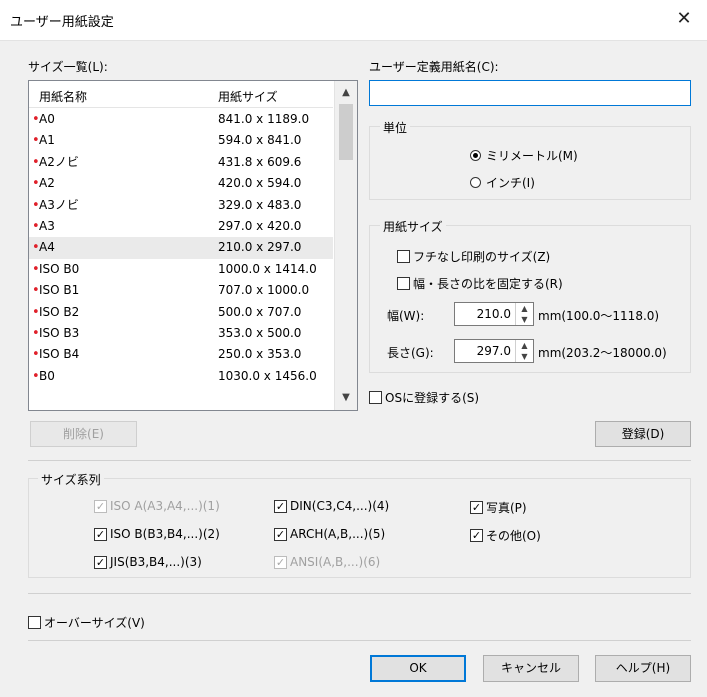 This screenshot has height=697, width=707. What do you see at coordinates (181, 354) in the screenshot?
I see `list-item: • ISO B4 250.0 x 353.0` at bounding box center [181, 354].